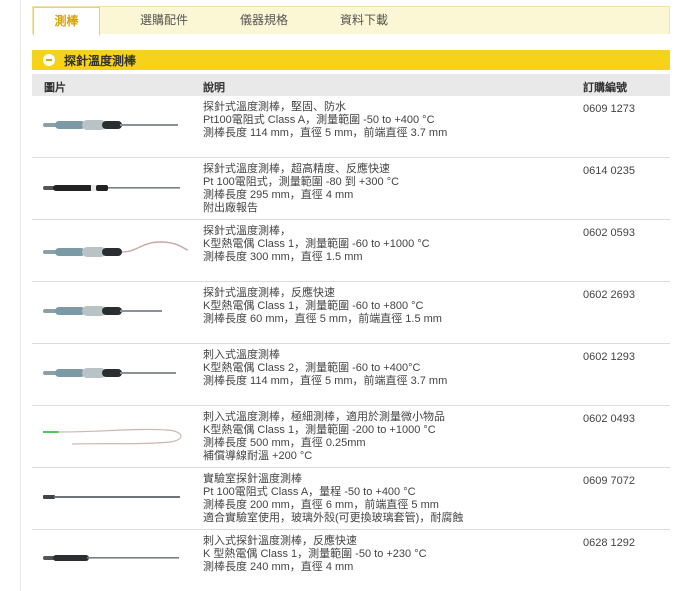  Describe the element at coordinates (609, 419) in the screenshot. I see `order-number: 0602 0493` at that location.